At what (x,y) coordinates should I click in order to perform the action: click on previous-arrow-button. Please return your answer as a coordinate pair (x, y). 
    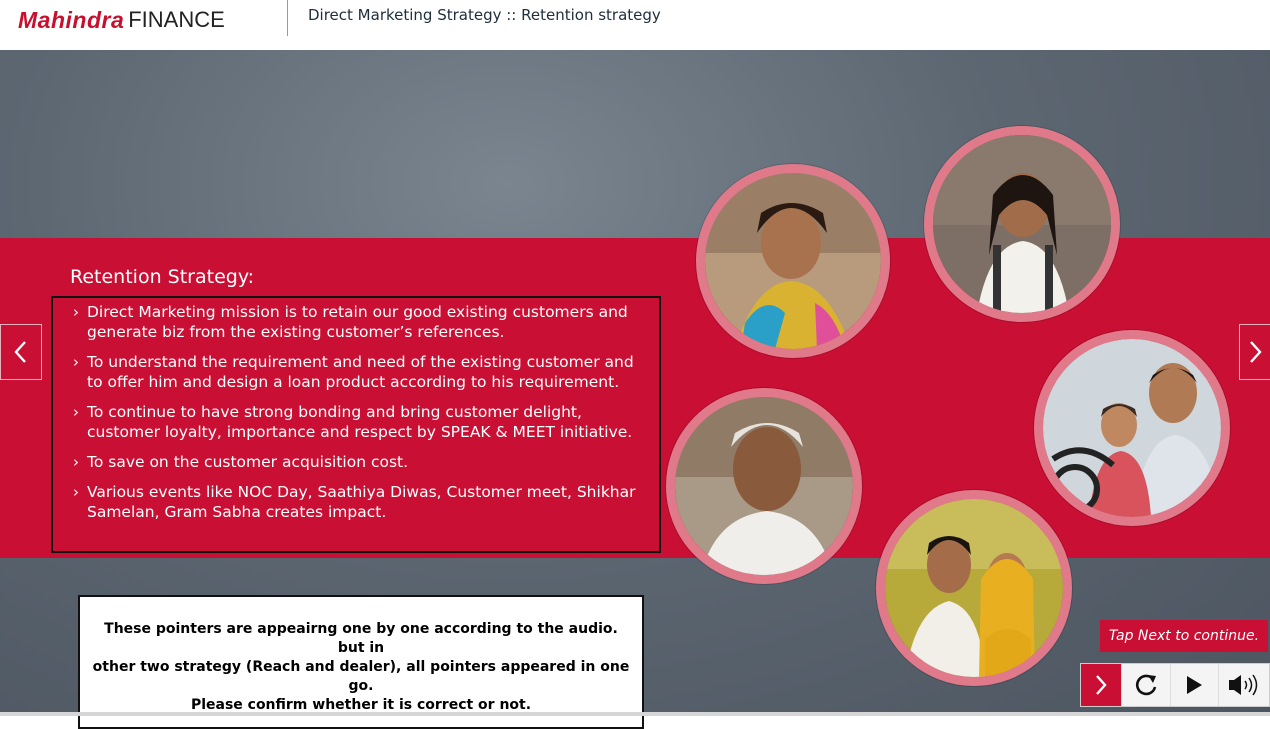
    Looking at the image, I should click on (21, 352).